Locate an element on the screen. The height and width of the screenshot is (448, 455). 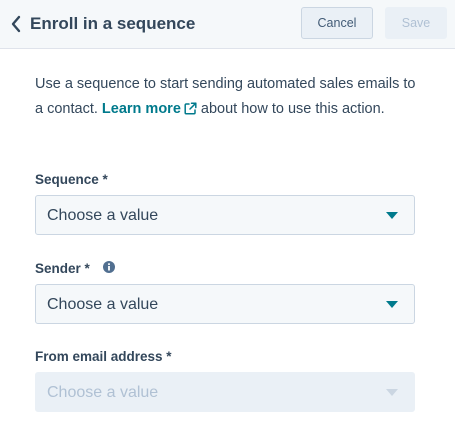
sequence-select: Choose a value is located at coordinates (225, 215).